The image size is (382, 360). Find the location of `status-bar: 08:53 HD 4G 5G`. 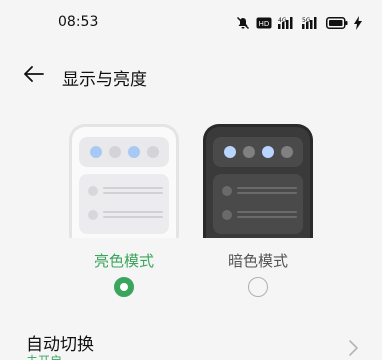

status-bar: 08:53 HD 4G 5G is located at coordinates (191, 24).